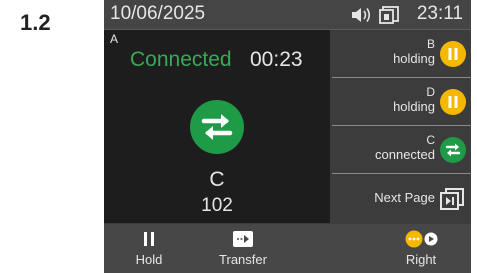 This screenshot has height=273, width=477. I want to click on transfer-softkey: Transfer, so click(243, 248).